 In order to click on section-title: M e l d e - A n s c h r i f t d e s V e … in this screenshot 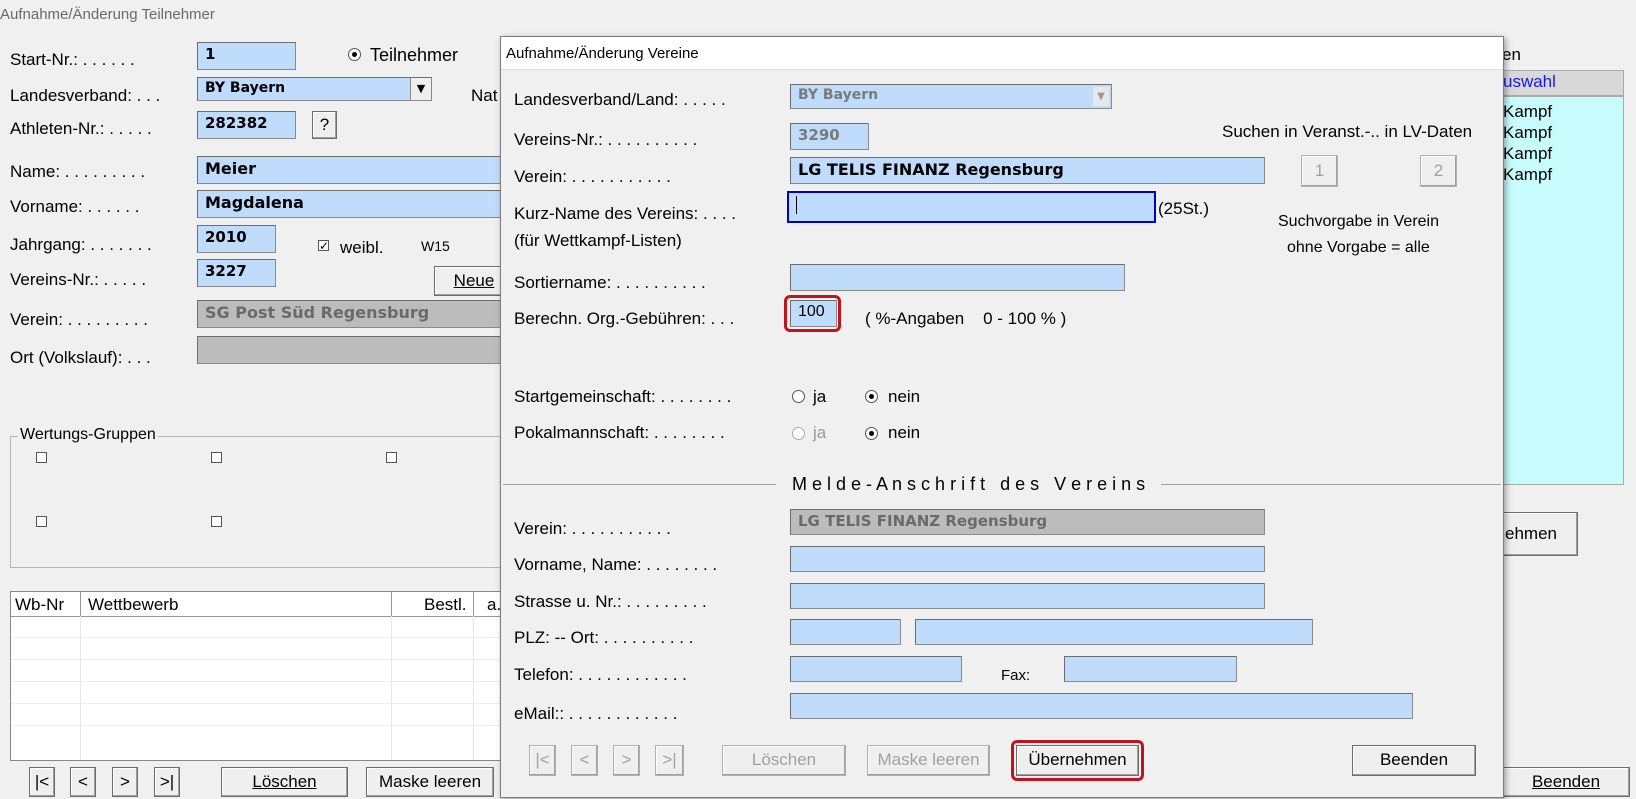, I will do `click(969, 484)`.